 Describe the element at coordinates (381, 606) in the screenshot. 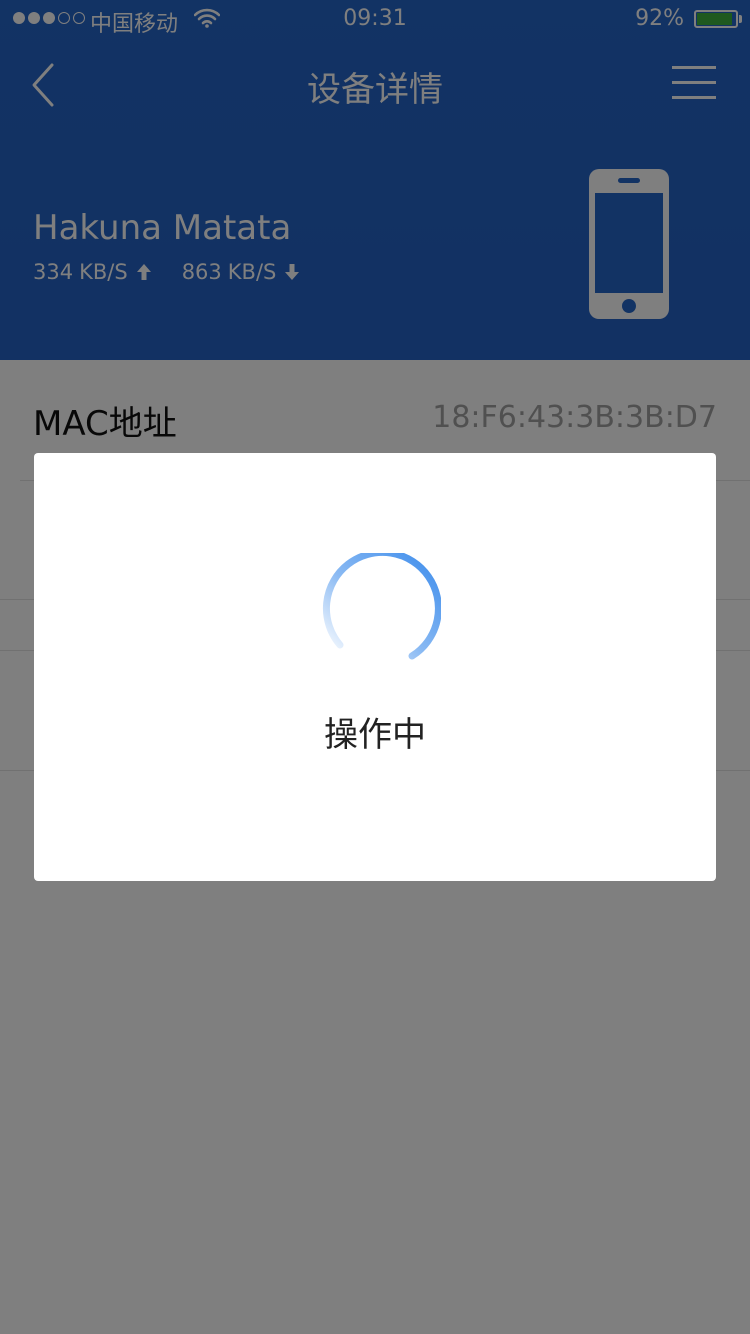

I see `loading-spinner-icon` at that location.